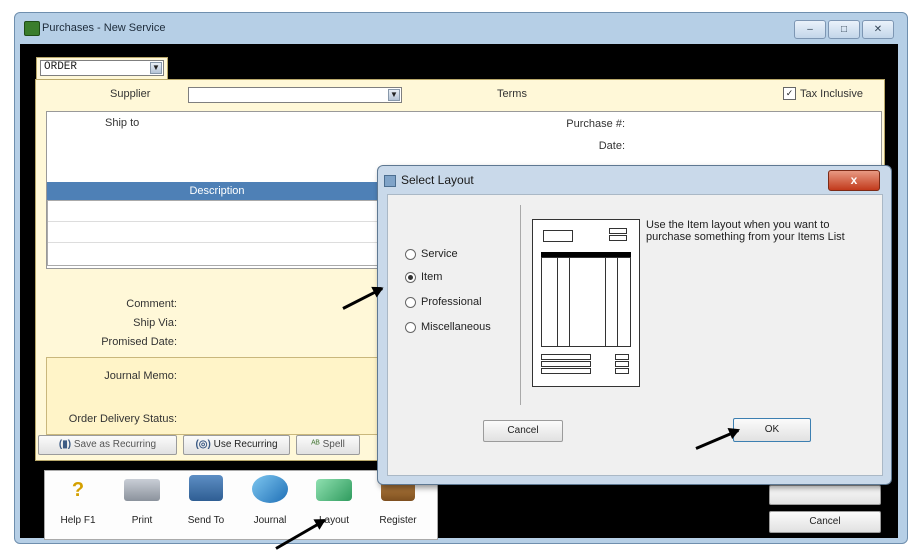 This screenshot has height=553, width=914. Describe the element at coordinates (151, 304) in the screenshot. I see `comment-label: Comment:` at that location.